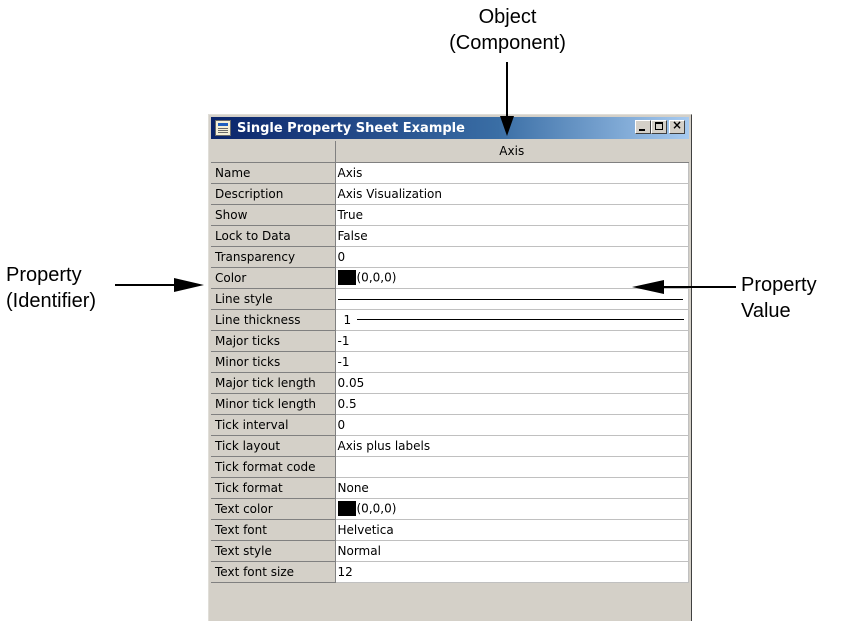  What do you see at coordinates (273, 193) in the screenshot?
I see `property-name: Description` at bounding box center [273, 193].